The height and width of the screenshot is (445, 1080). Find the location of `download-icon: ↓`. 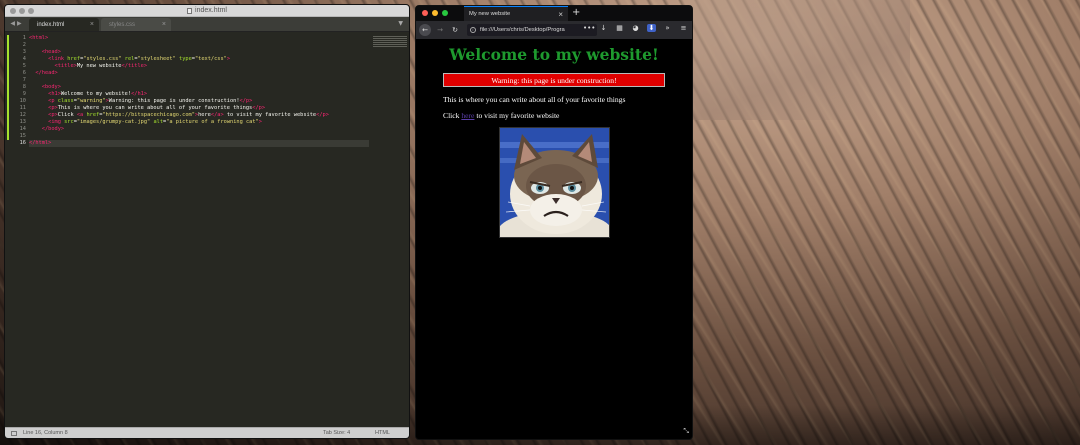

download-icon: ↓ is located at coordinates (603, 28).